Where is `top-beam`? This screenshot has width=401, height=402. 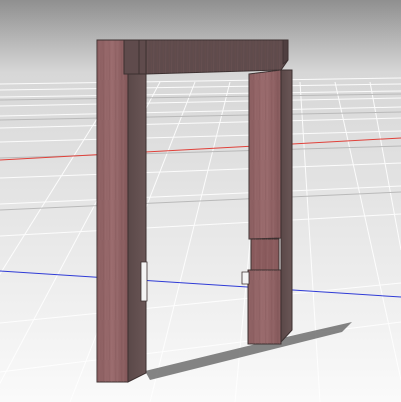 top-beam is located at coordinates (206, 57).